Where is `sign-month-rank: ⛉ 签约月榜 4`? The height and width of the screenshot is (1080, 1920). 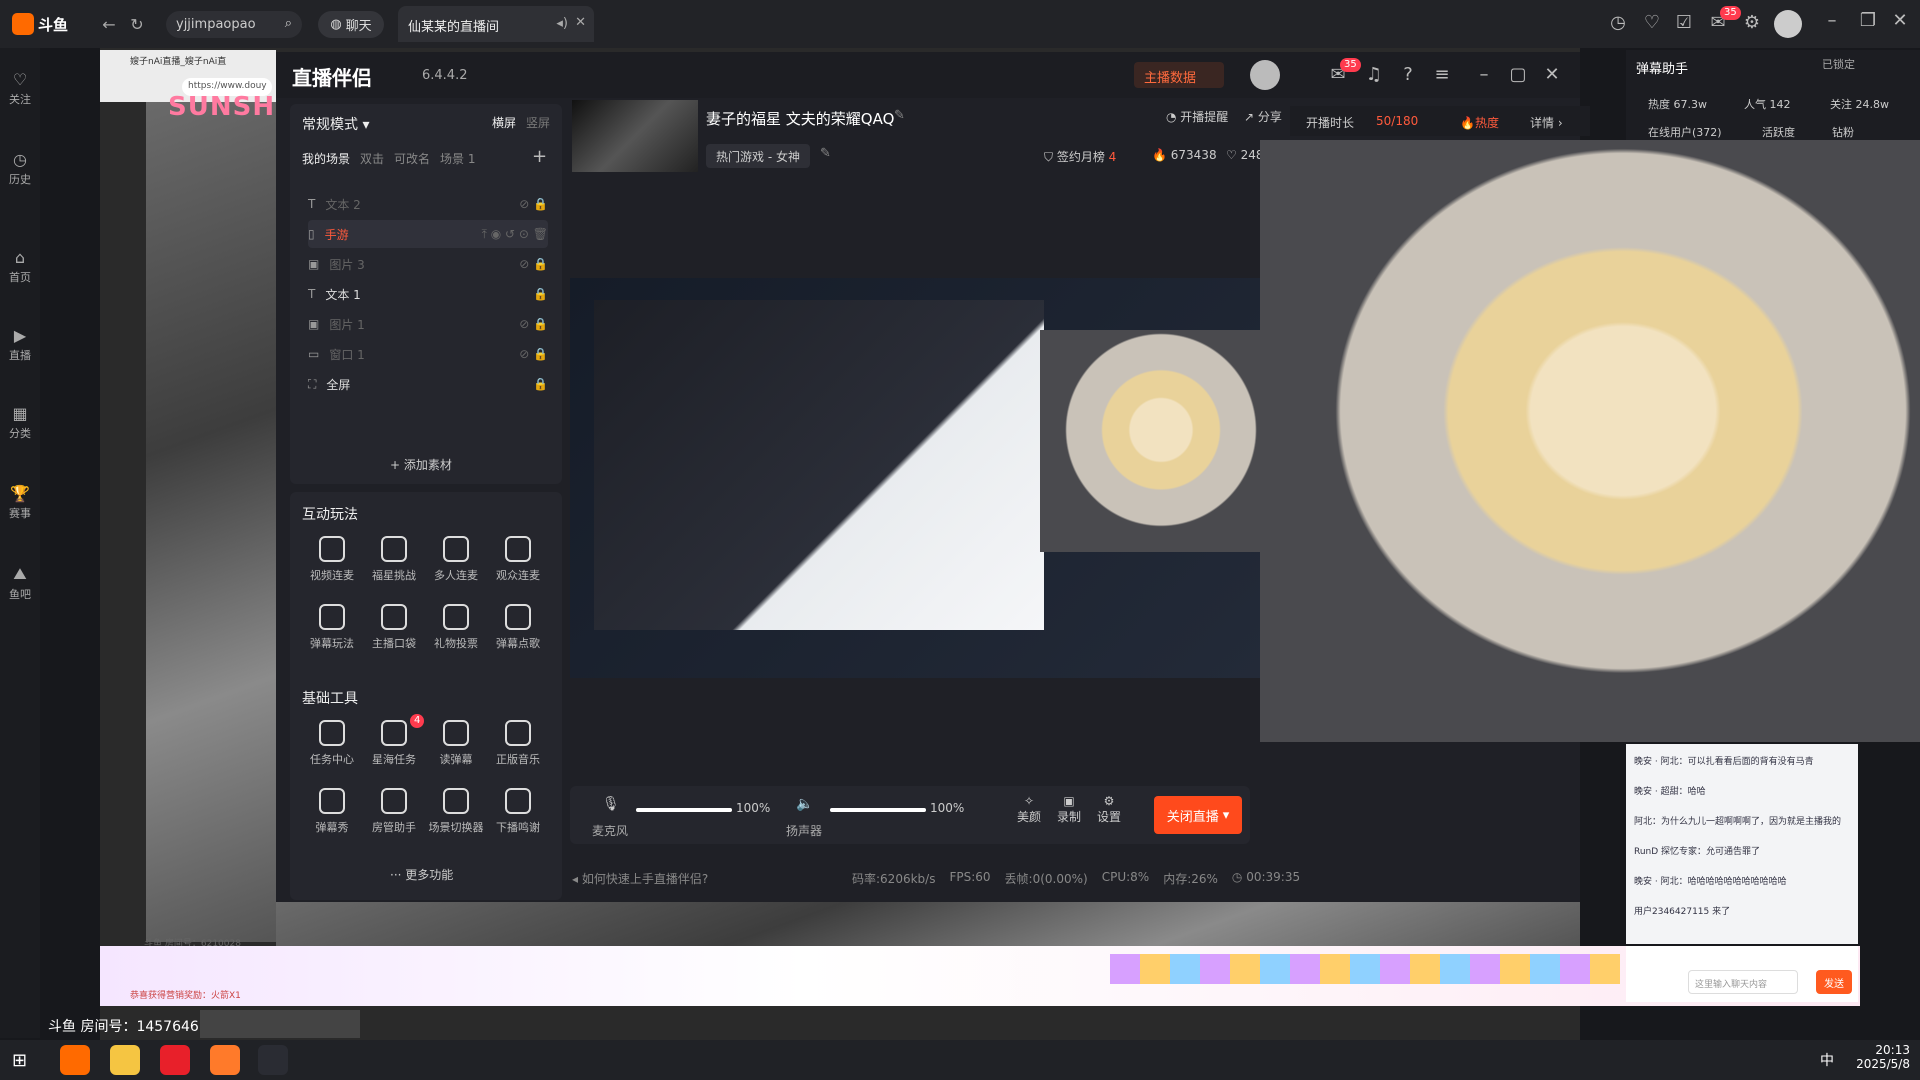
sign-month-rank: ⛉ 签约月榜 4 is located at coordinates (1080, 156).